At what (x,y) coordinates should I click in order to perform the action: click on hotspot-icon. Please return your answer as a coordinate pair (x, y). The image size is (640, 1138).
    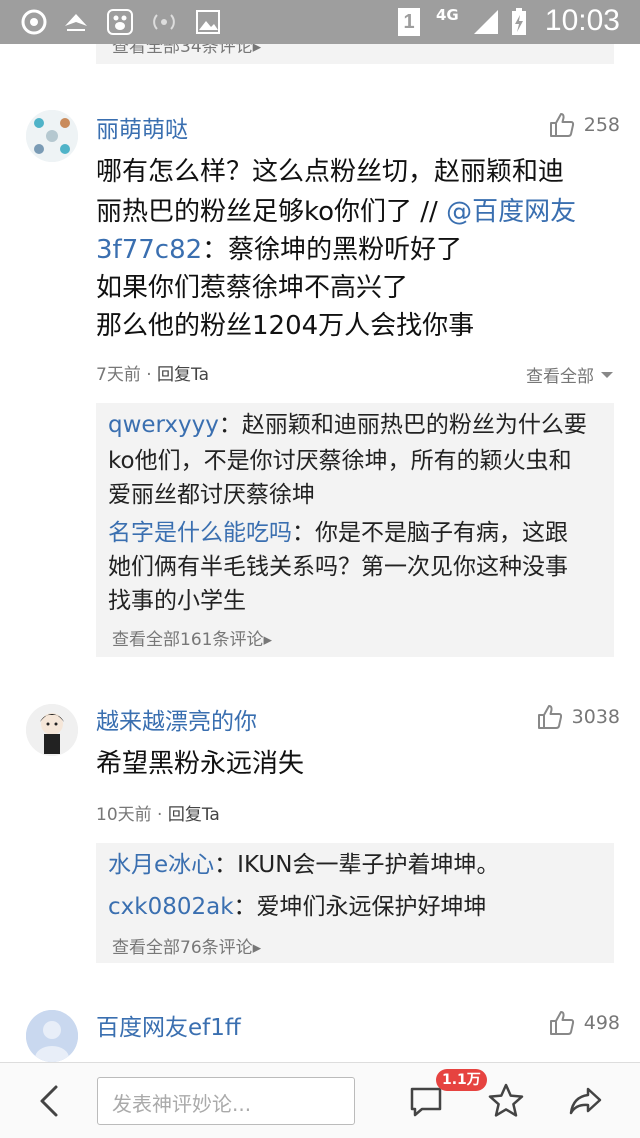
    Looking at the image, I should click on (164, 22).